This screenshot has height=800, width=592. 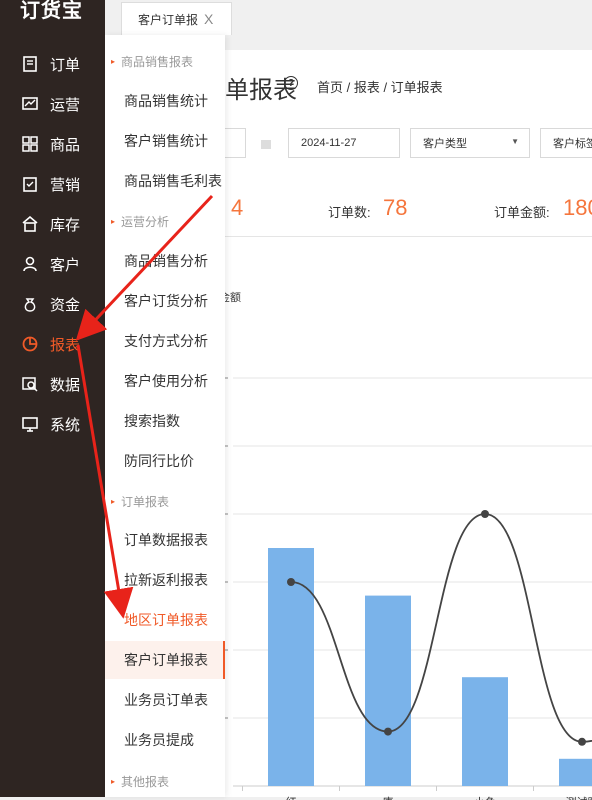 I want to click on nav-item-7: 报表, so click(x=52, y=344).